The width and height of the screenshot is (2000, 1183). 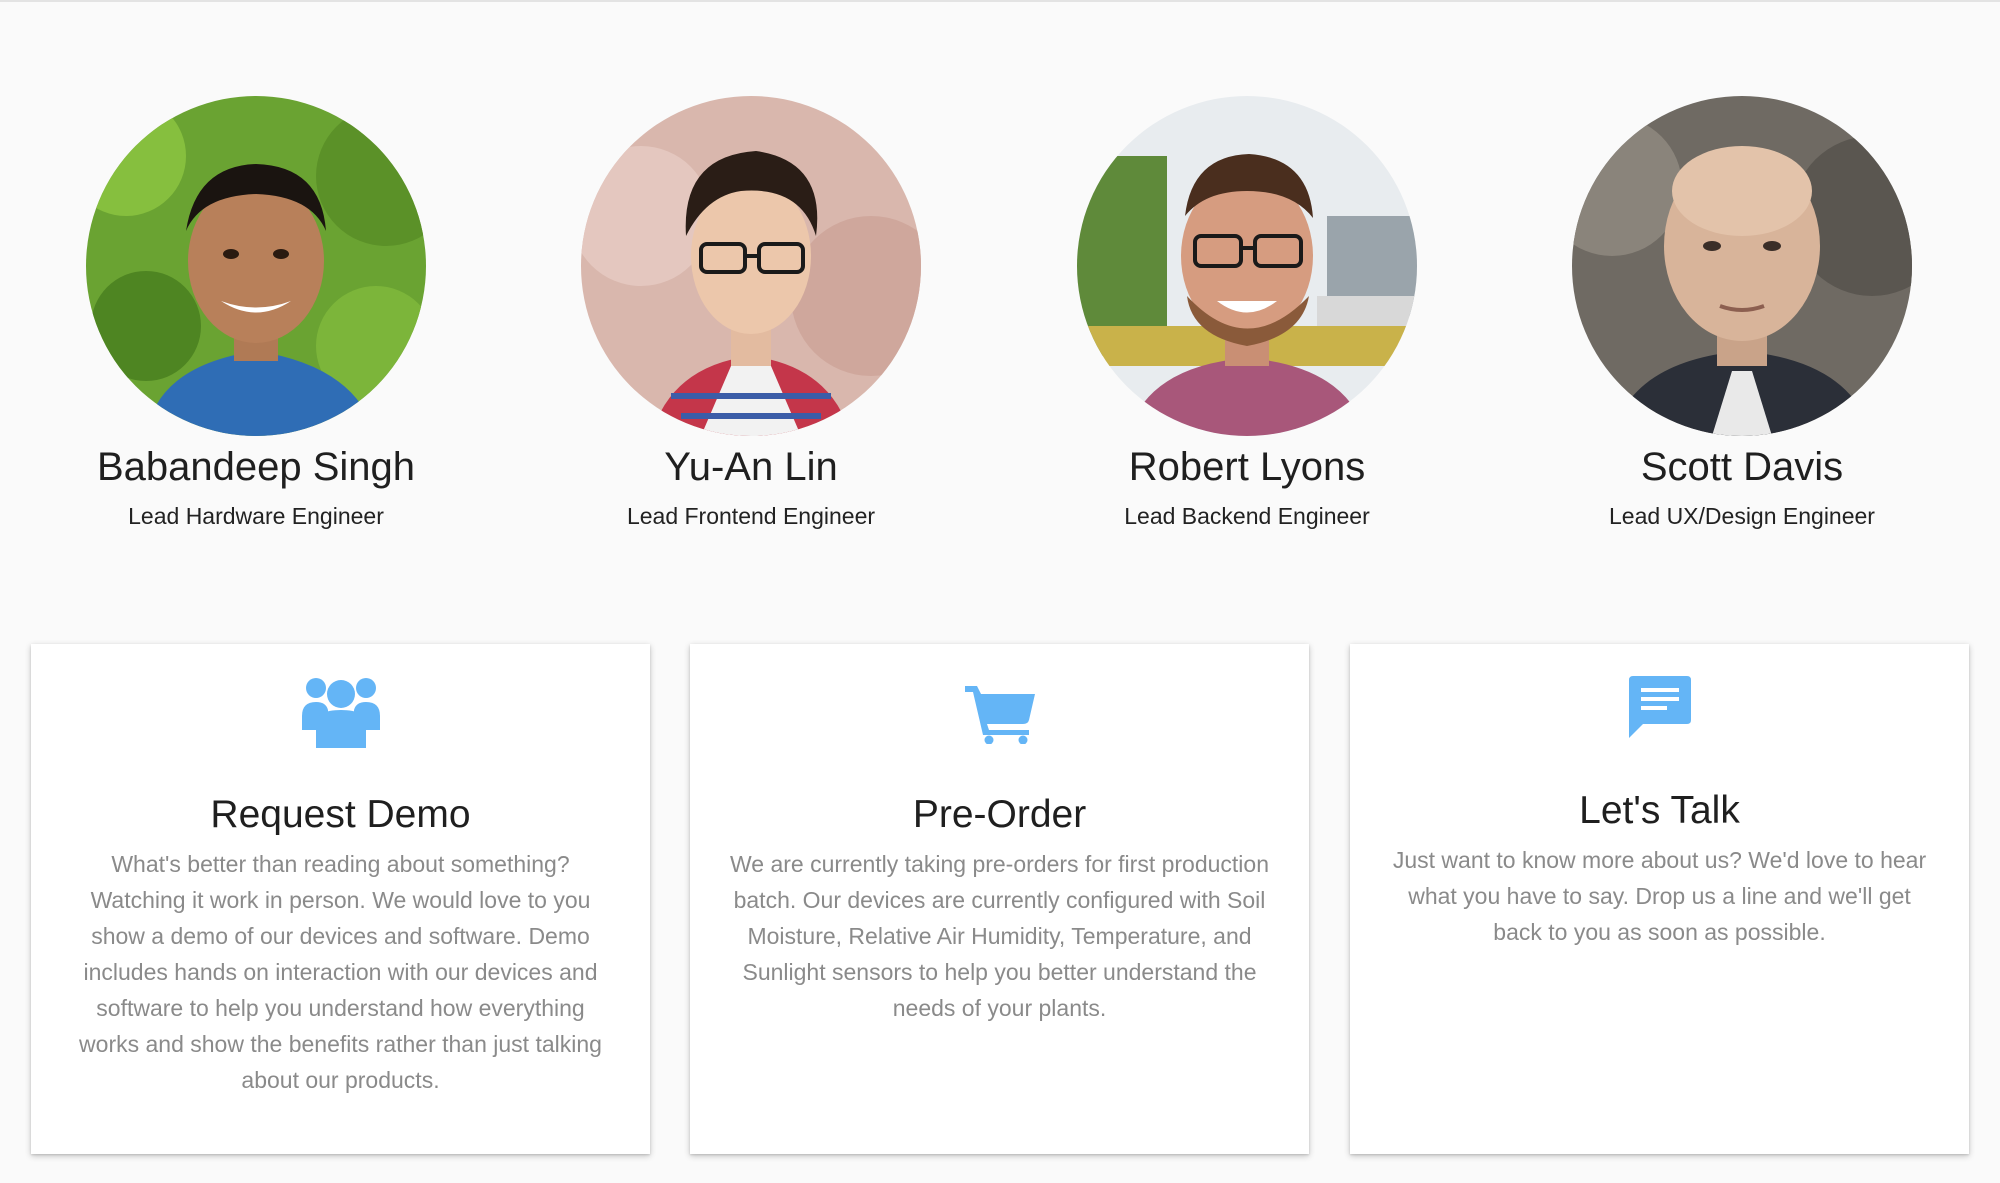 What do you see at coordinates (256, 467) in the screenshot?
I see `member-name: Babandeep Singh` at bounding box center [256, 467].